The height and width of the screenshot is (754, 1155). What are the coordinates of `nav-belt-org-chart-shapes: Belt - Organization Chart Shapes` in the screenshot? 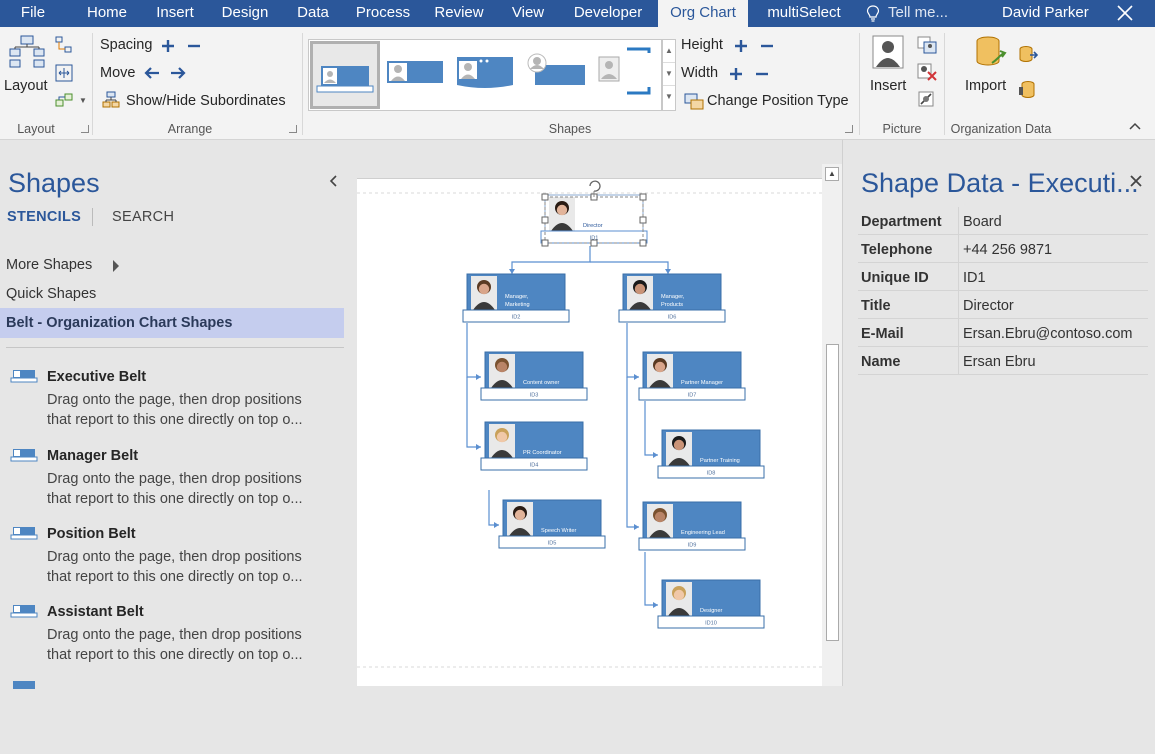 It's located at (172, 323).